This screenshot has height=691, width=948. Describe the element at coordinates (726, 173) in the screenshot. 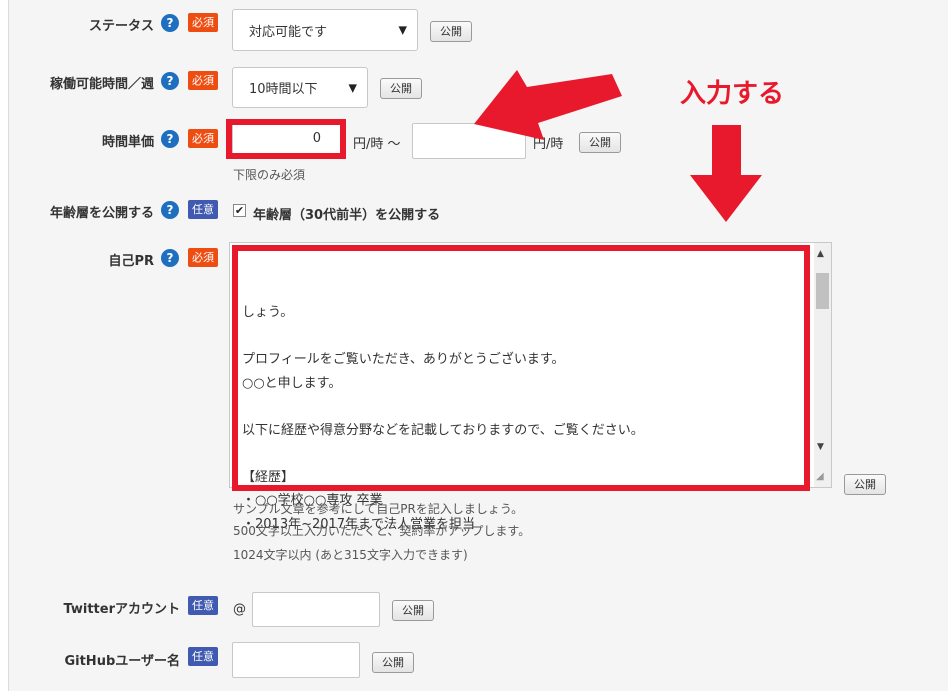

I see `arrow-down-icon` at that location.